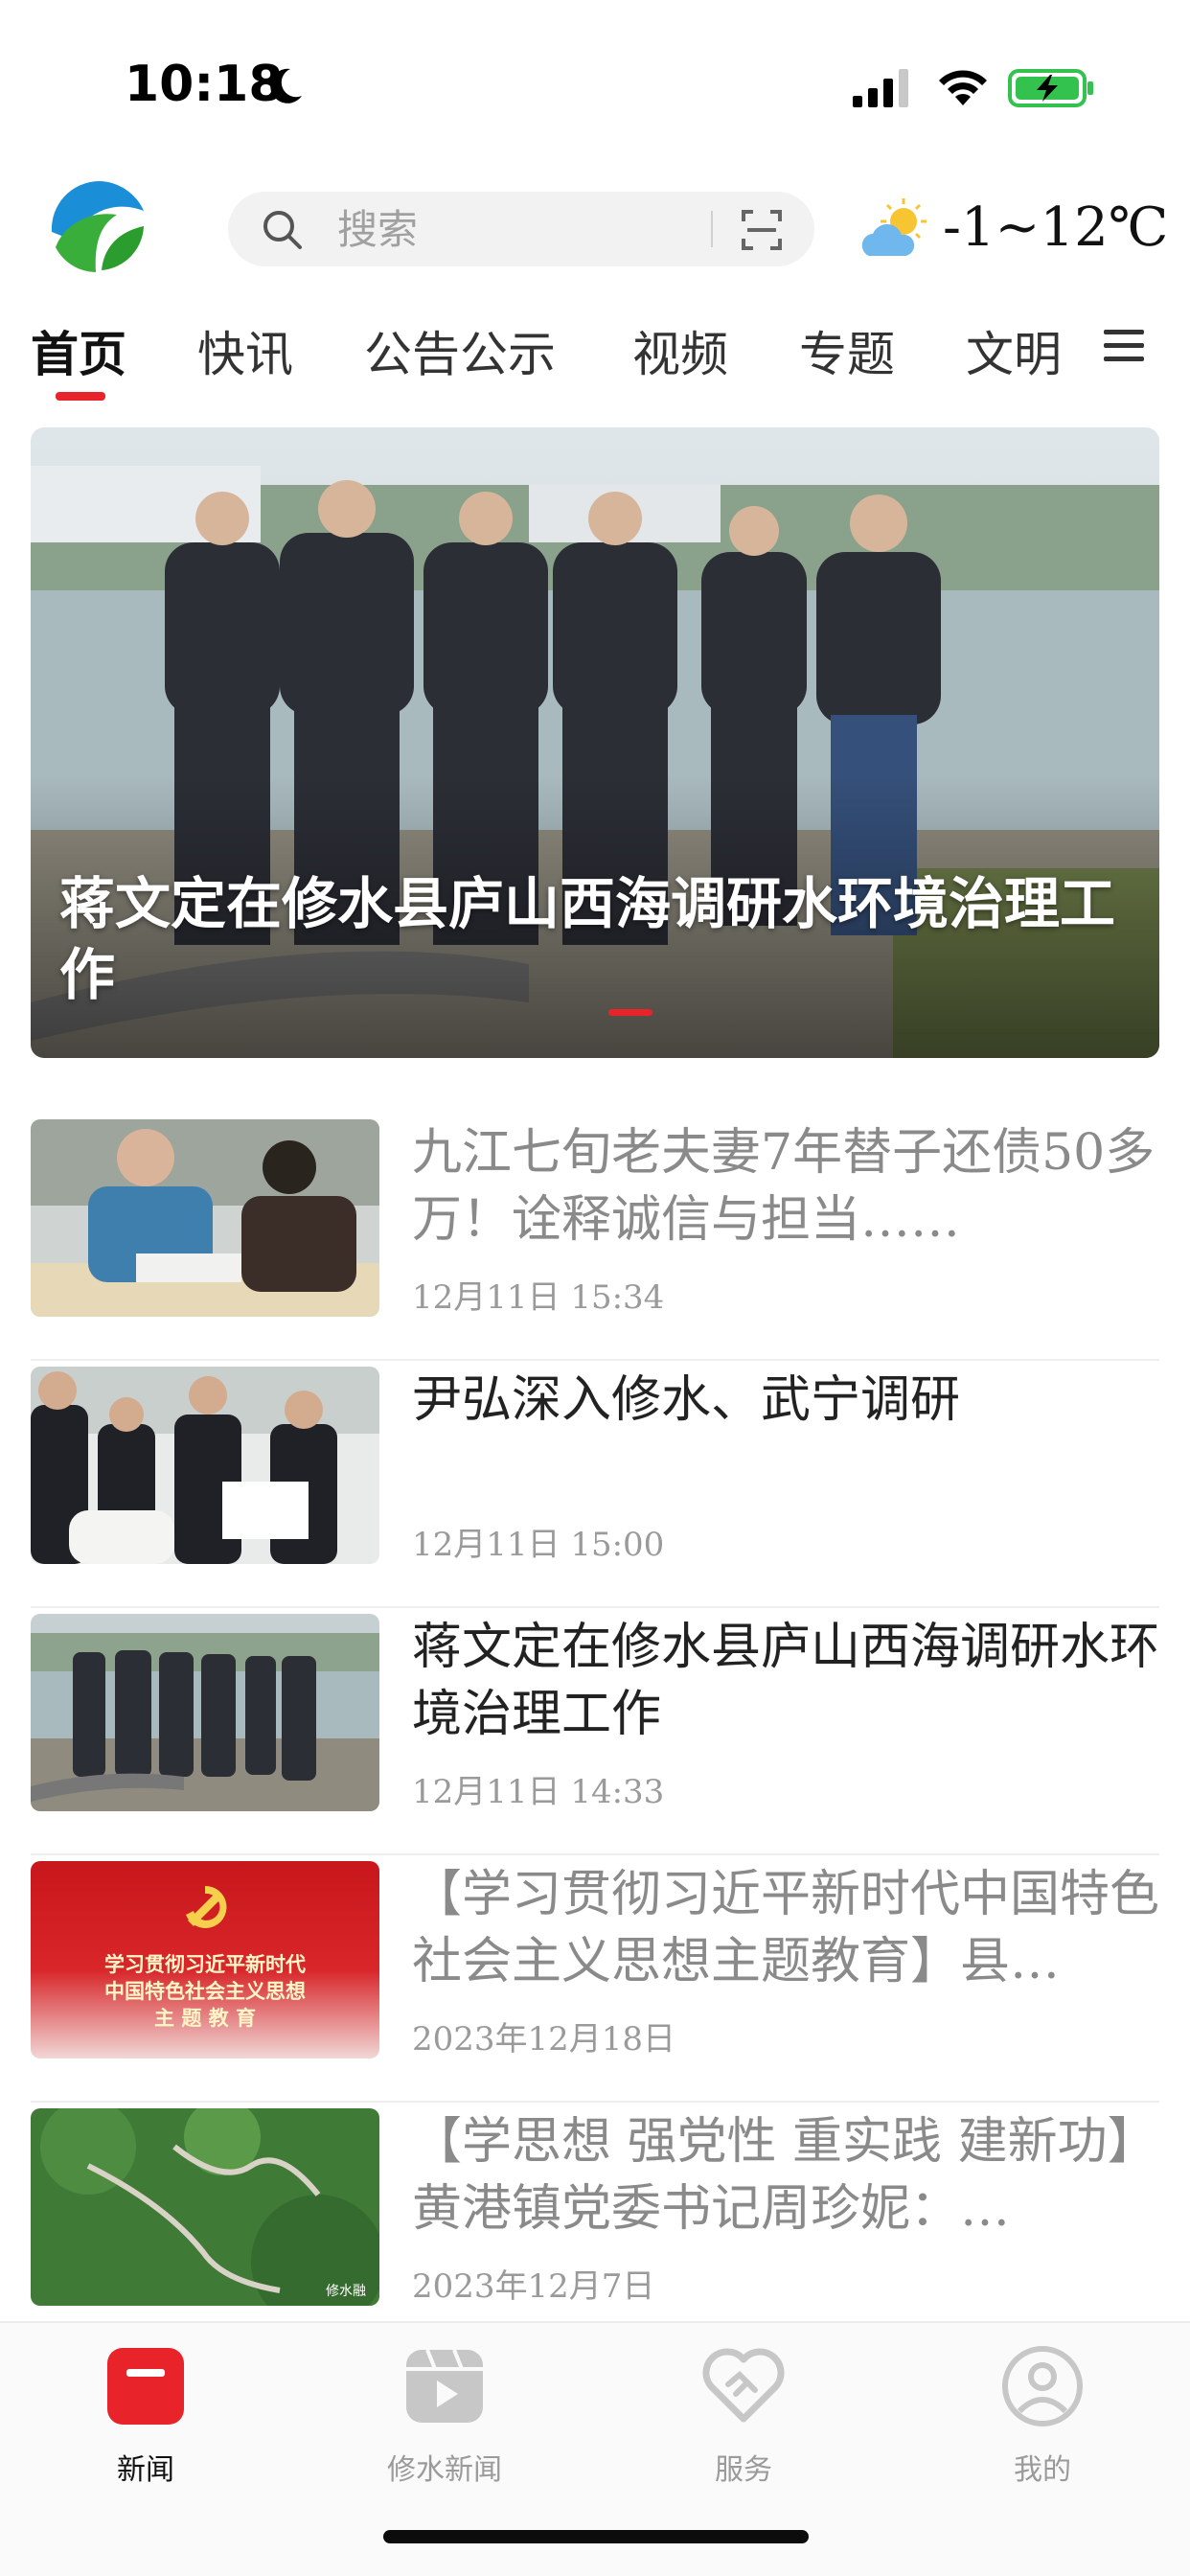 Image resolution: width=1190 pixels, height=2576 pixels. Describe the element at coordinates (894, 227) in the screenshot. I see `partly-sunny-icon` at that location.